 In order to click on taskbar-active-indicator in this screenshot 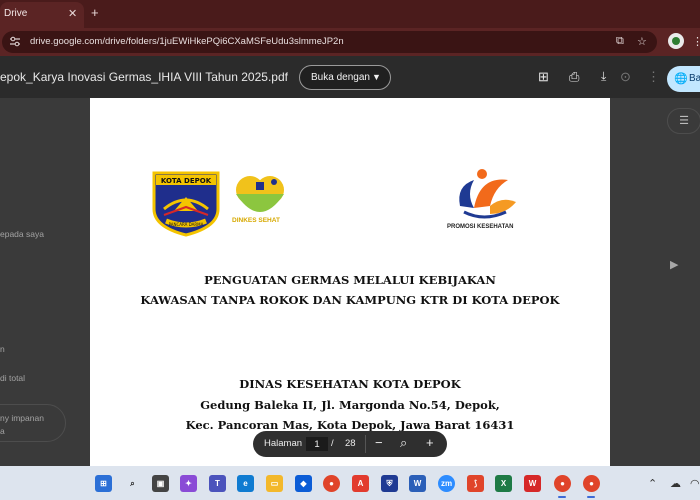, I will do `click(562, 497)`.